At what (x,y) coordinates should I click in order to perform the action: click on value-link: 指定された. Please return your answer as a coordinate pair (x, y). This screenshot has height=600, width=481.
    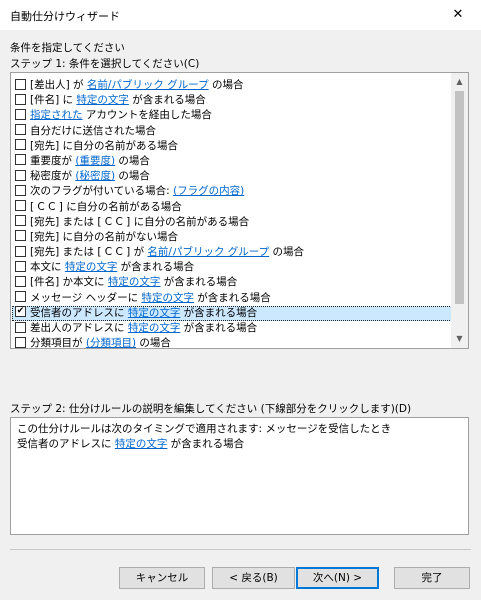
    Looking at the image, I should click on (56, 115).